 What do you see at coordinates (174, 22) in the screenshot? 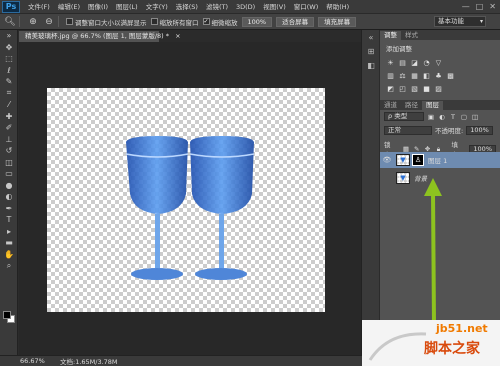
I see `zoom-all-windows-checkbox: 缩放所有窗口` at bounding box center [174, 22].